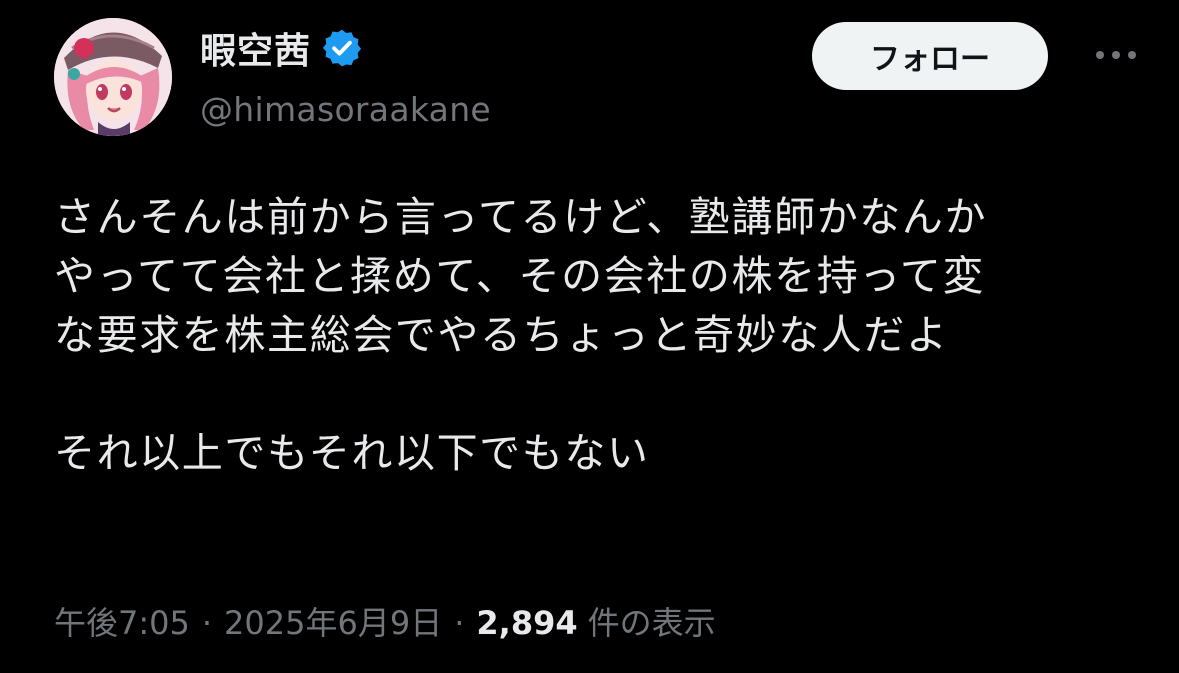  Describe the element at coordinates (1116, 55) in the screenshot. I see `more-options-icon` at that location.